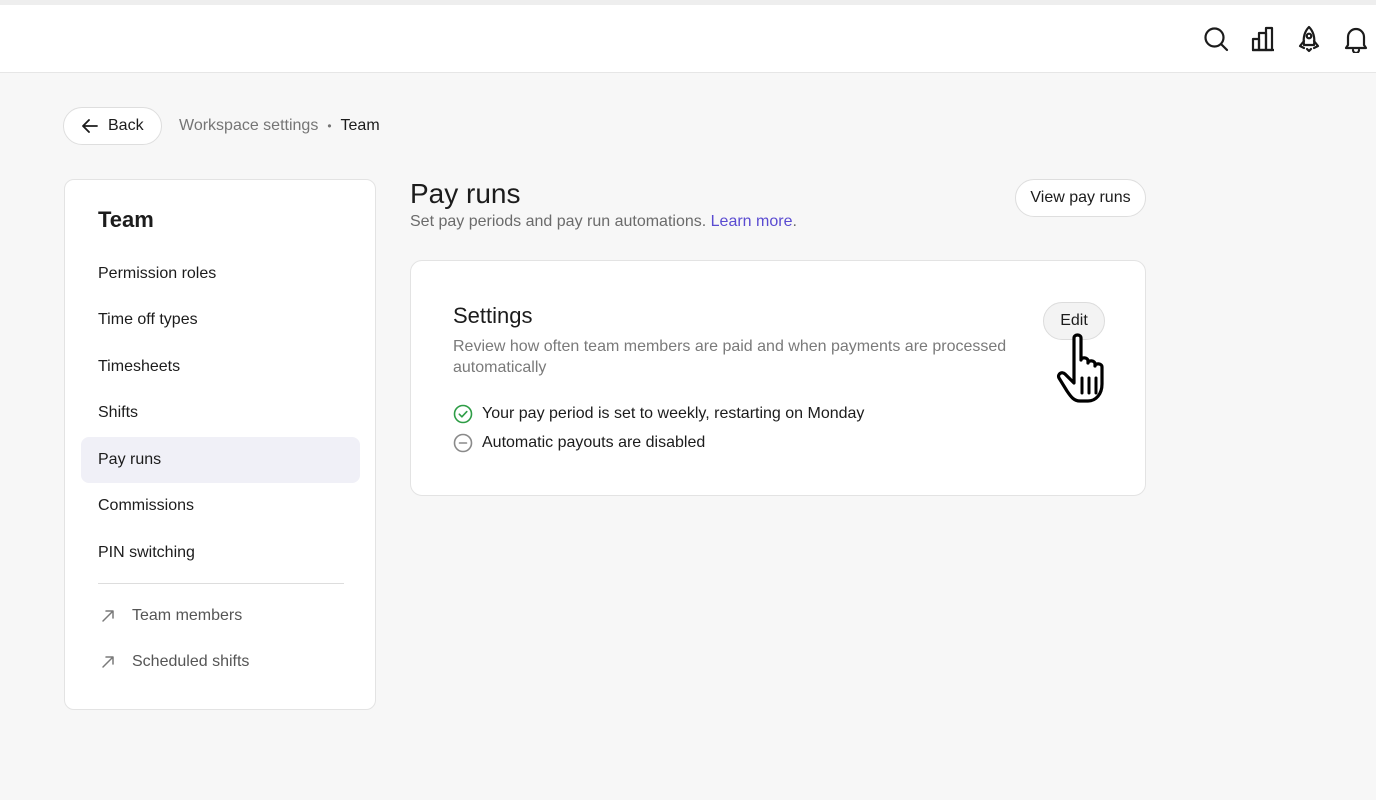 The image size is (1376, 800). I want to click on chart-icon, so click(1263, 39).